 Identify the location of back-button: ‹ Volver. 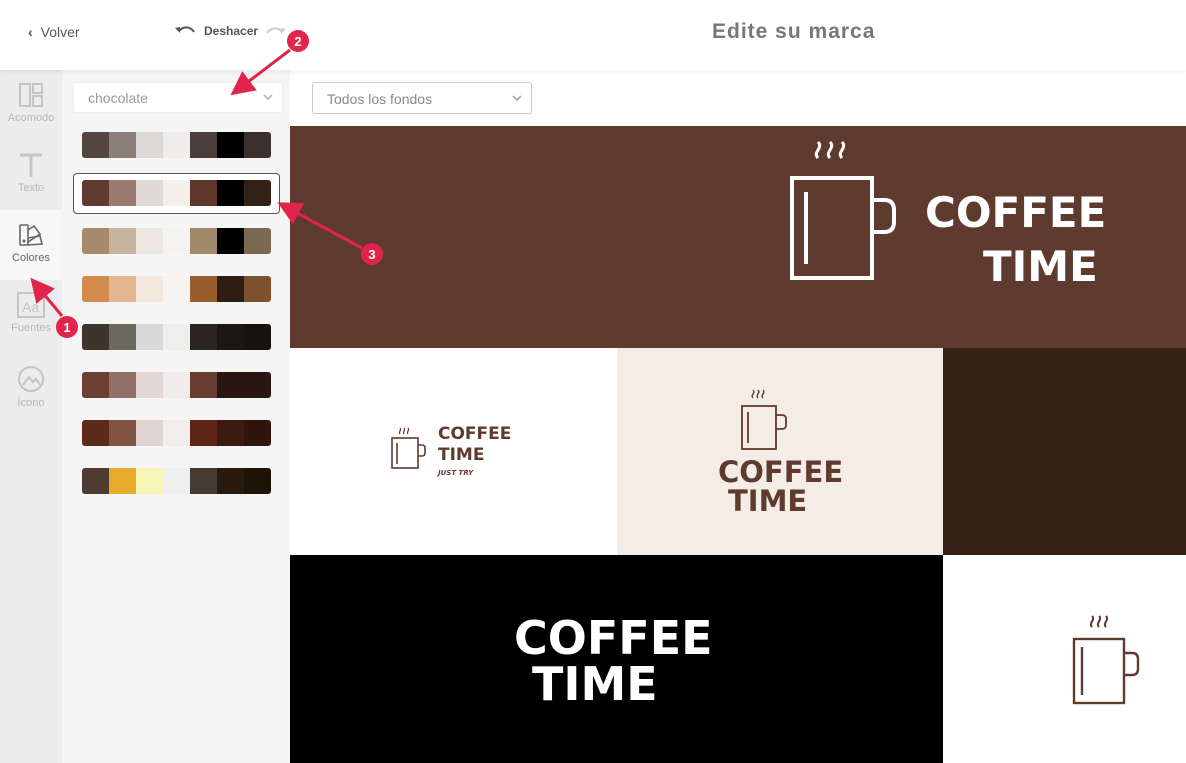
(54, 32).